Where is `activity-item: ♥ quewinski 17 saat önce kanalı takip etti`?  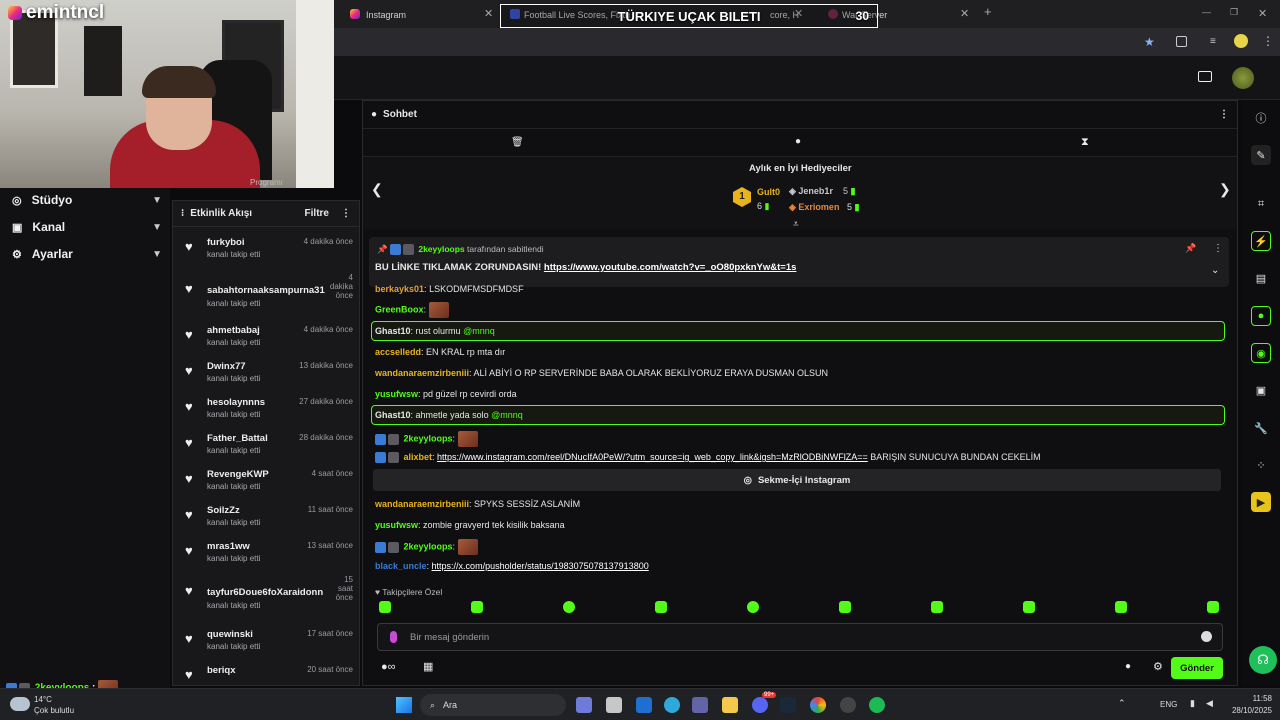
activity-item: ♥ quewinski 17 saat önce kanalı takip etti is located at coordinates (268, 645).